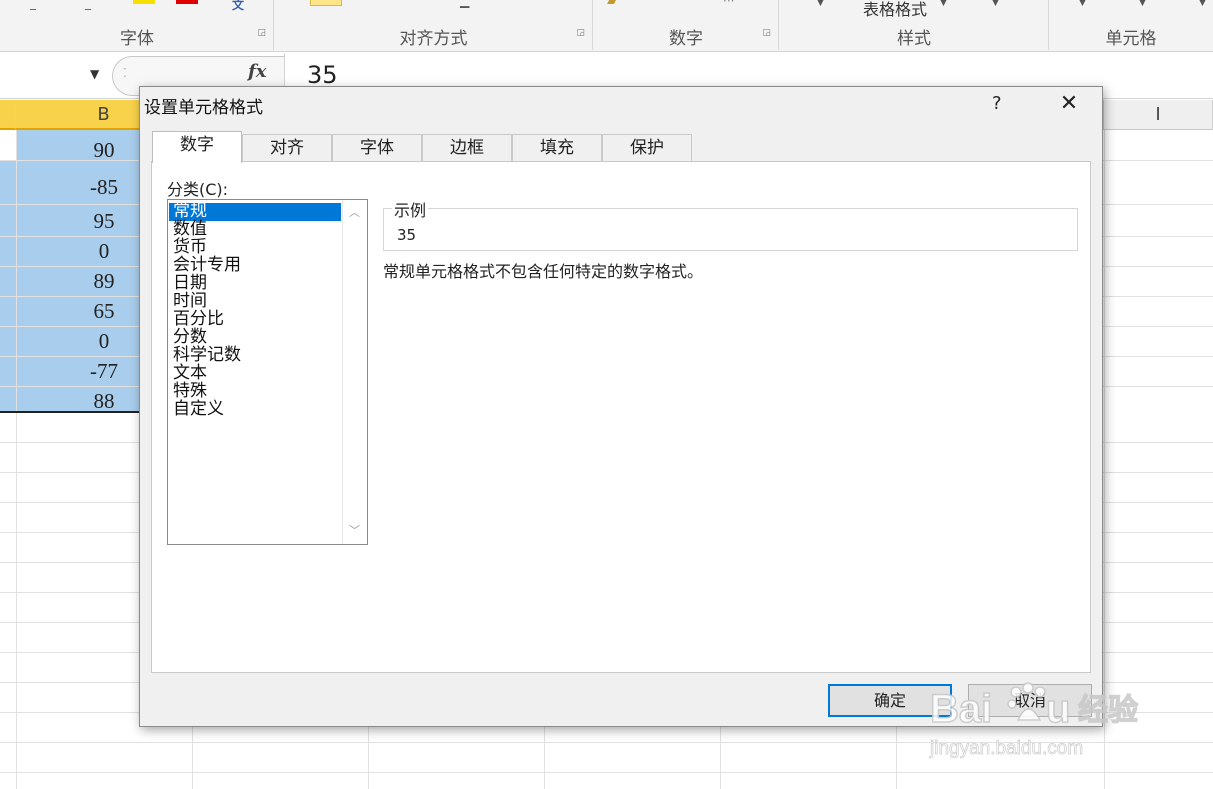  What do you see at coordinates (1058, 709) in the screenshot?
I see `svg-text: u` at bounding box center [1058, 709].